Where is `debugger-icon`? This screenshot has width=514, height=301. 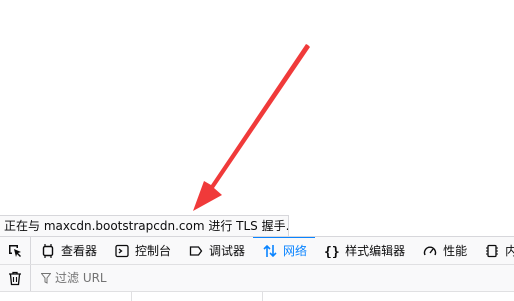
debugger-icon is located at coordinates (196, 251).